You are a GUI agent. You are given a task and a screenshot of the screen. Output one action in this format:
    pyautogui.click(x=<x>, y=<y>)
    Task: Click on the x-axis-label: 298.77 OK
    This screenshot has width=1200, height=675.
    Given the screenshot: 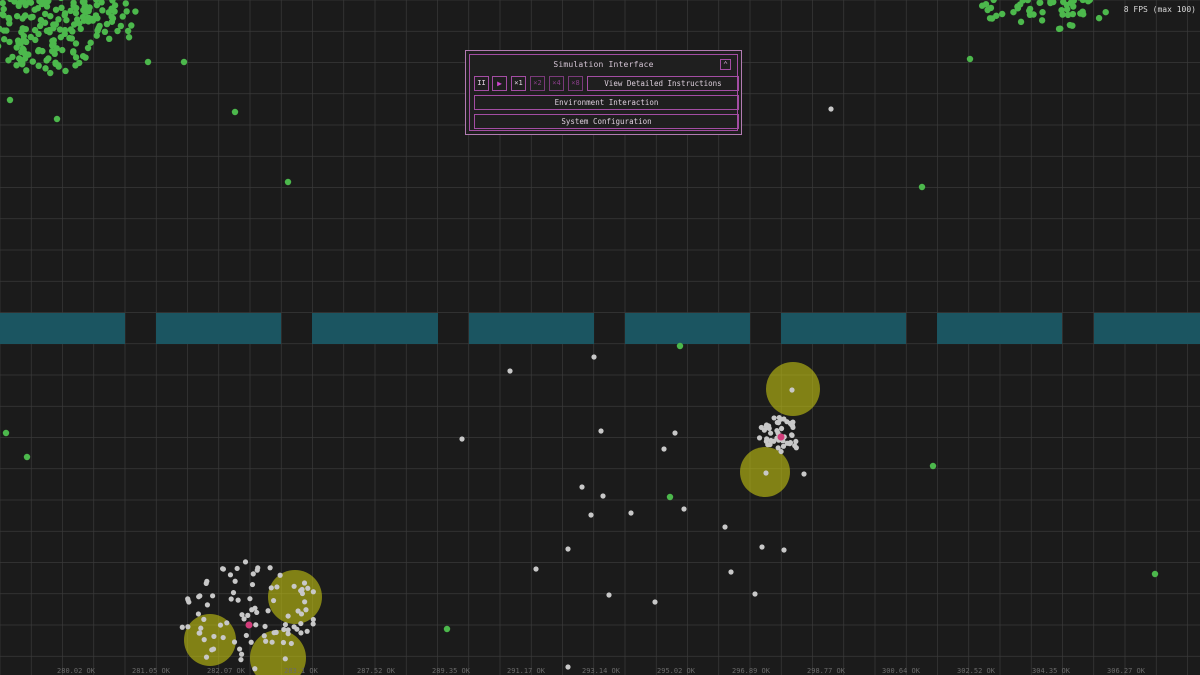 What is the action you would take?
    pyautogui.click(x=826, y=671)
    